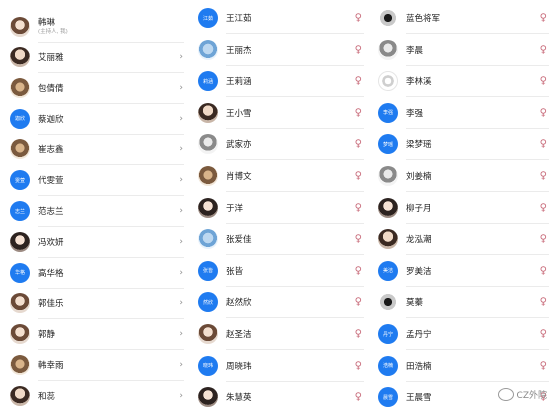 Image resolution: width=553 pixels, height=415 pixels. I want to click on participant-row: 冯欢妍 ›, so click(94, 242).